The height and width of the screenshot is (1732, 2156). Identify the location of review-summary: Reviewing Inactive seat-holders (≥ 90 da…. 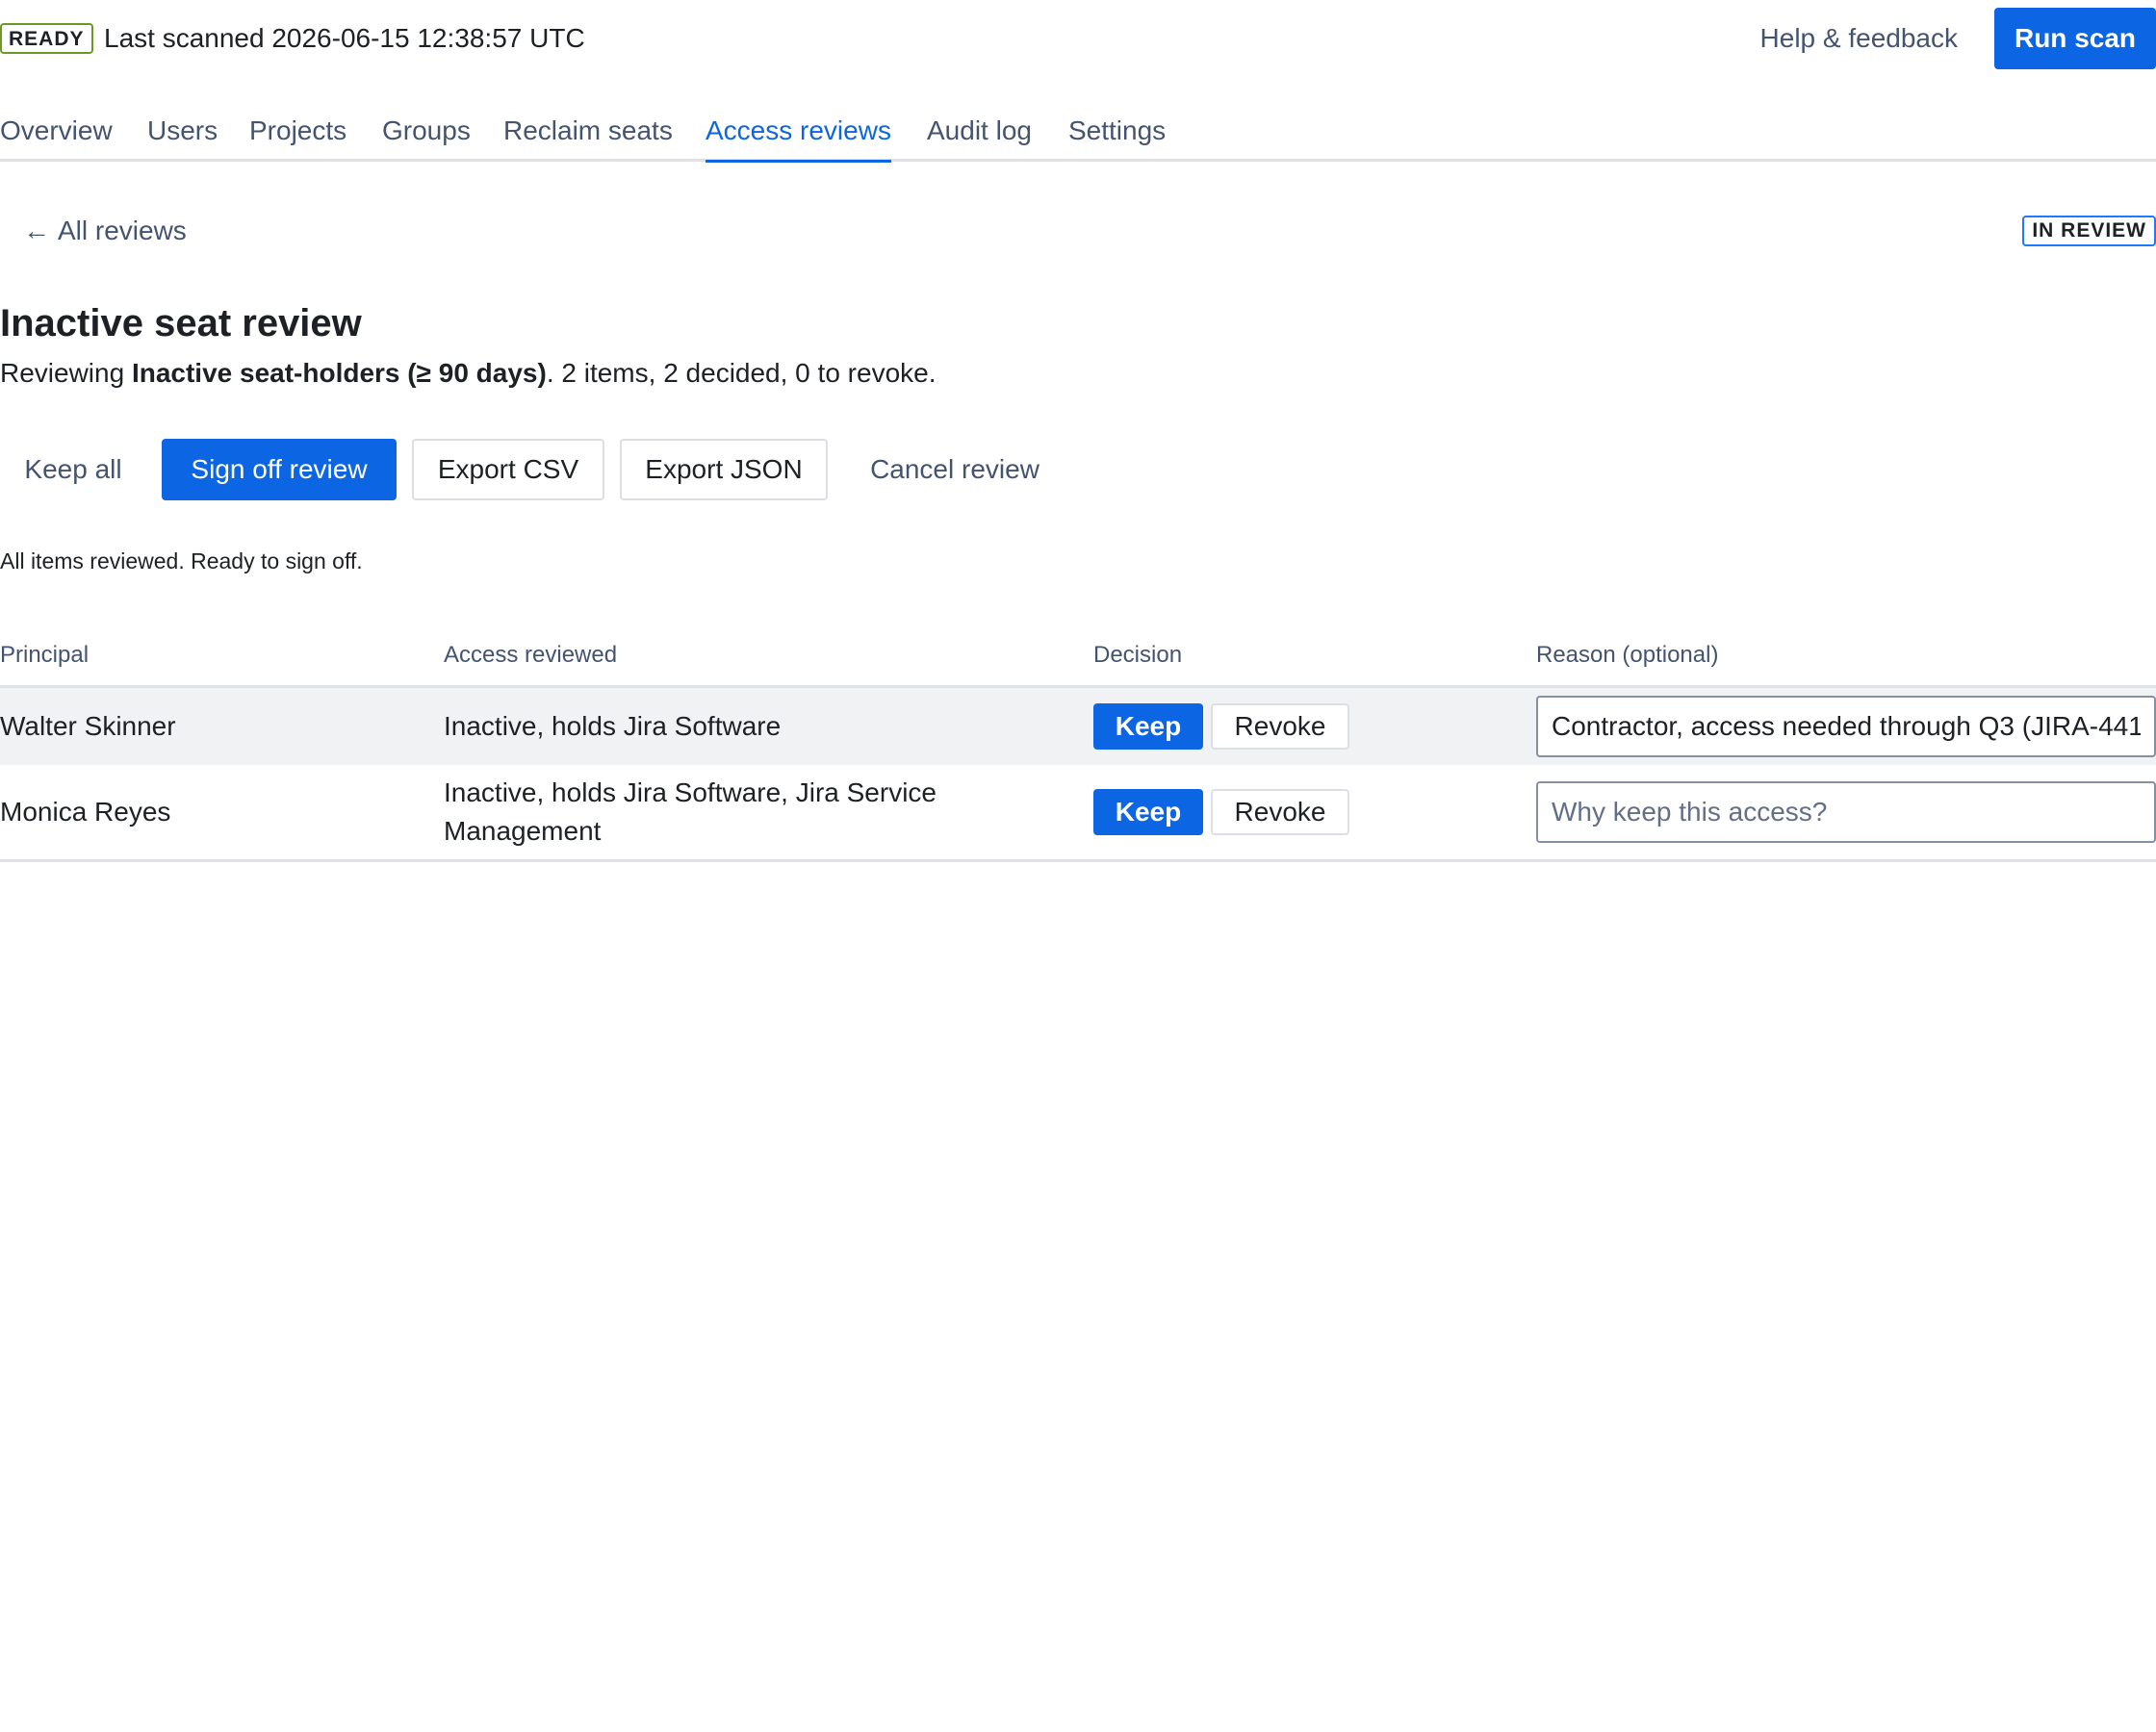
(468, 373).